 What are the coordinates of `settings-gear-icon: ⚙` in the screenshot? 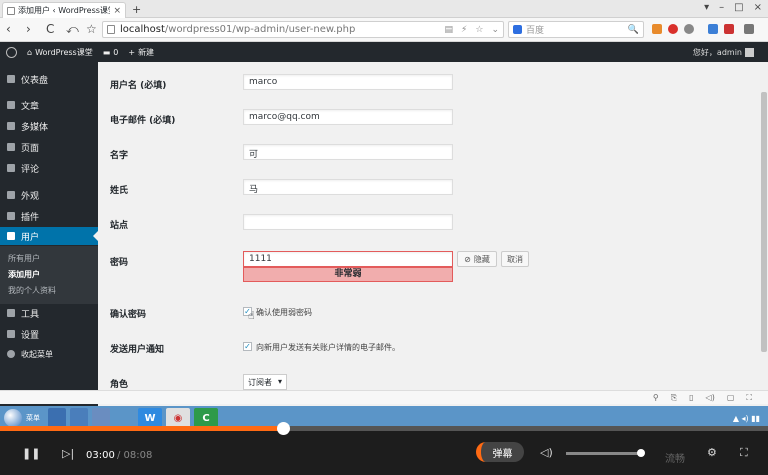 It's located at (712, 452).